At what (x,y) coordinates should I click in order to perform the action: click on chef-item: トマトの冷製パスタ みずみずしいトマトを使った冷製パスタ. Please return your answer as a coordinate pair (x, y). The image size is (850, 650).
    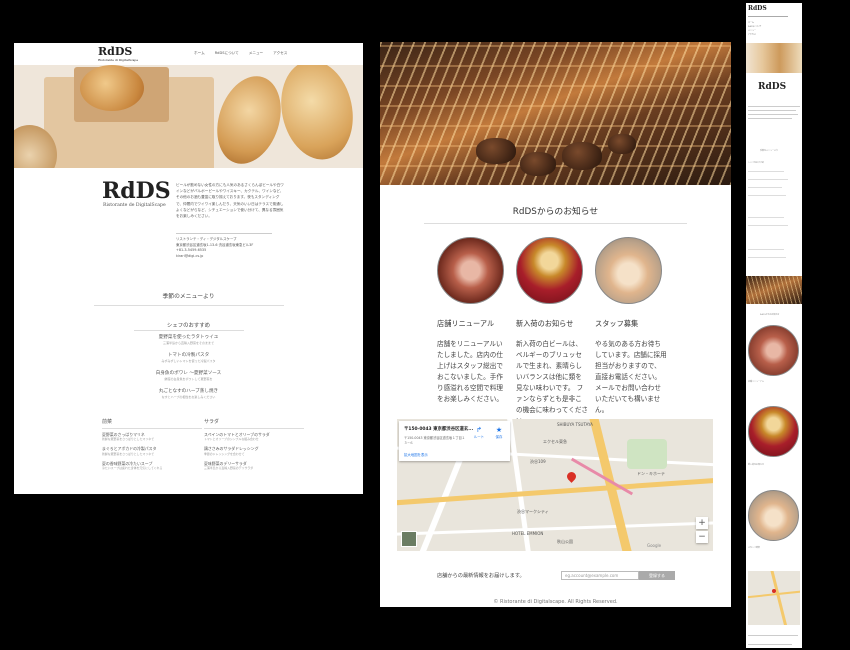
    Looking at the image, I should click on (188, 358).